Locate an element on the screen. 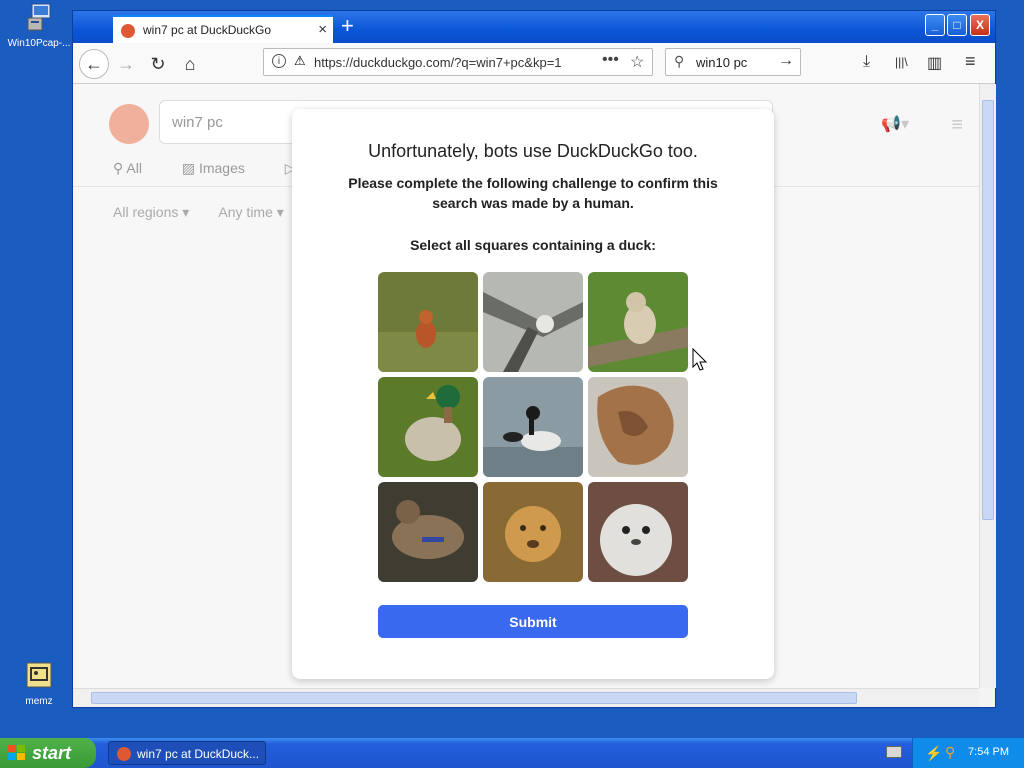  mouse-cursor-icon is located at coordinates (700, 359).